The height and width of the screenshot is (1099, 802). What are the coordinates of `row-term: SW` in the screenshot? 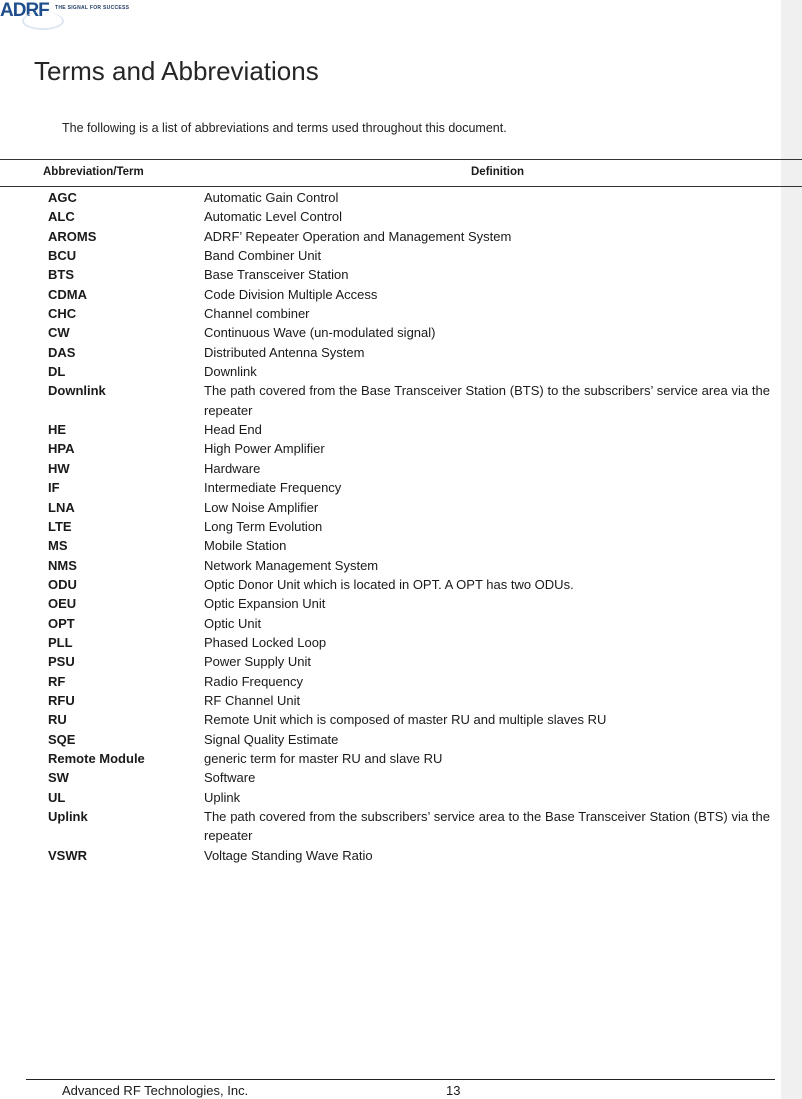 It's located at (58, 778).